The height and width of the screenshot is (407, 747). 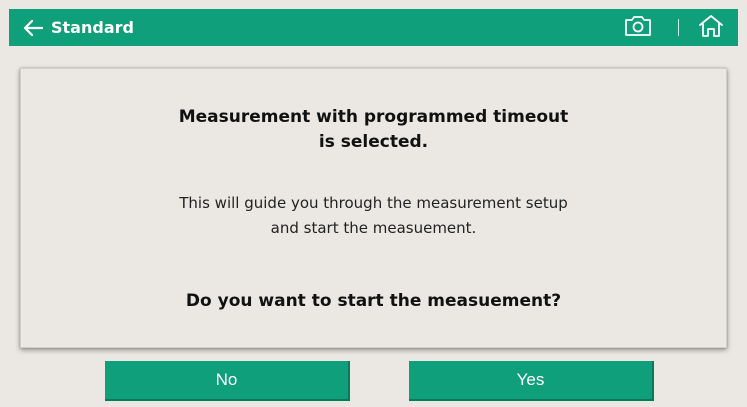 What do you see at coordinates (373, 301) in the screenshot?
I see `dialog-question: Do you want to start the measuement?` at bounding box center [373, 301].